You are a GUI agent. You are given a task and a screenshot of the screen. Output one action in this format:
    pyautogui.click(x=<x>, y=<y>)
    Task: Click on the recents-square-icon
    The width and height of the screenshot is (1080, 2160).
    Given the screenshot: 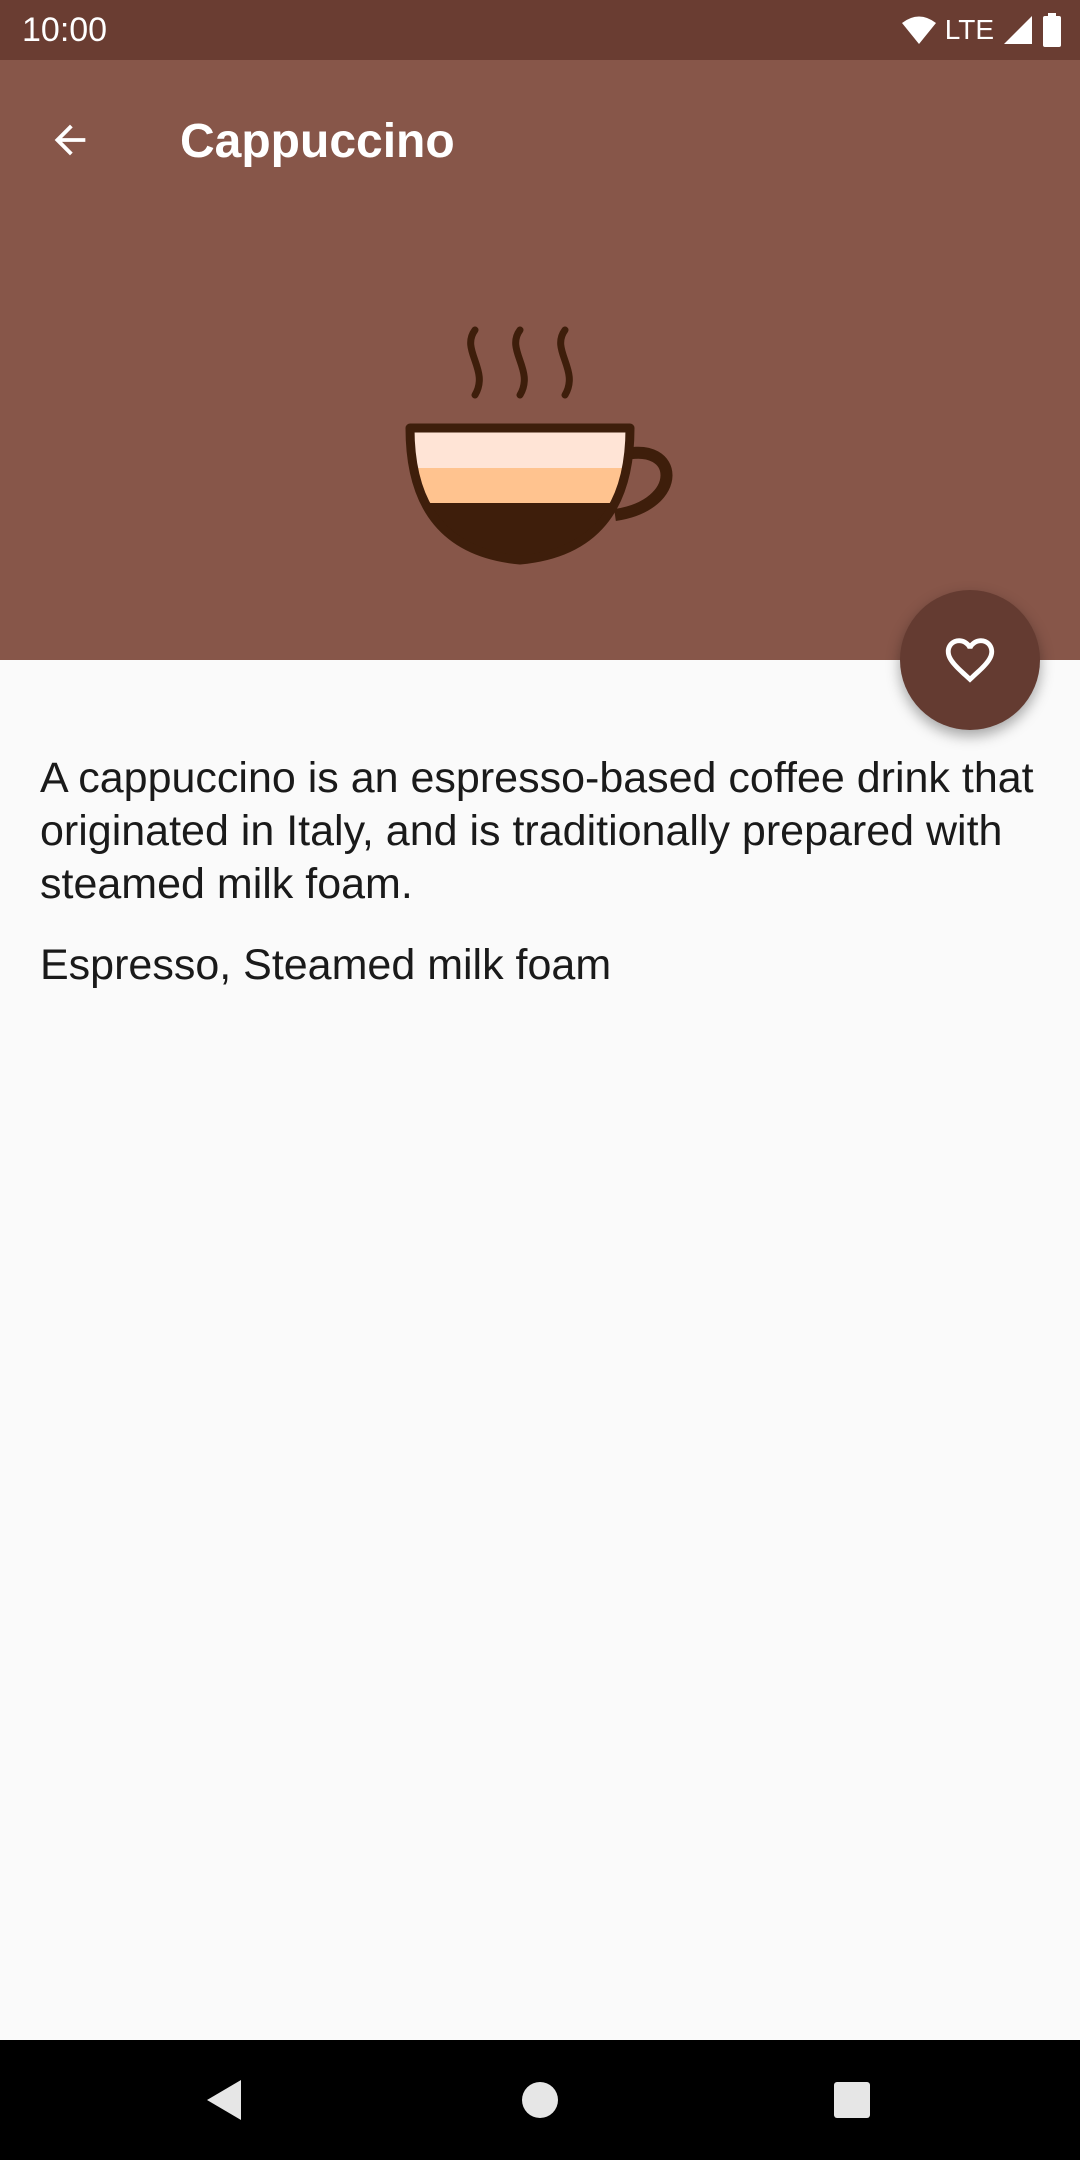 What is the action you would take?
    pyautogui.click(x=852, y=2100)
    